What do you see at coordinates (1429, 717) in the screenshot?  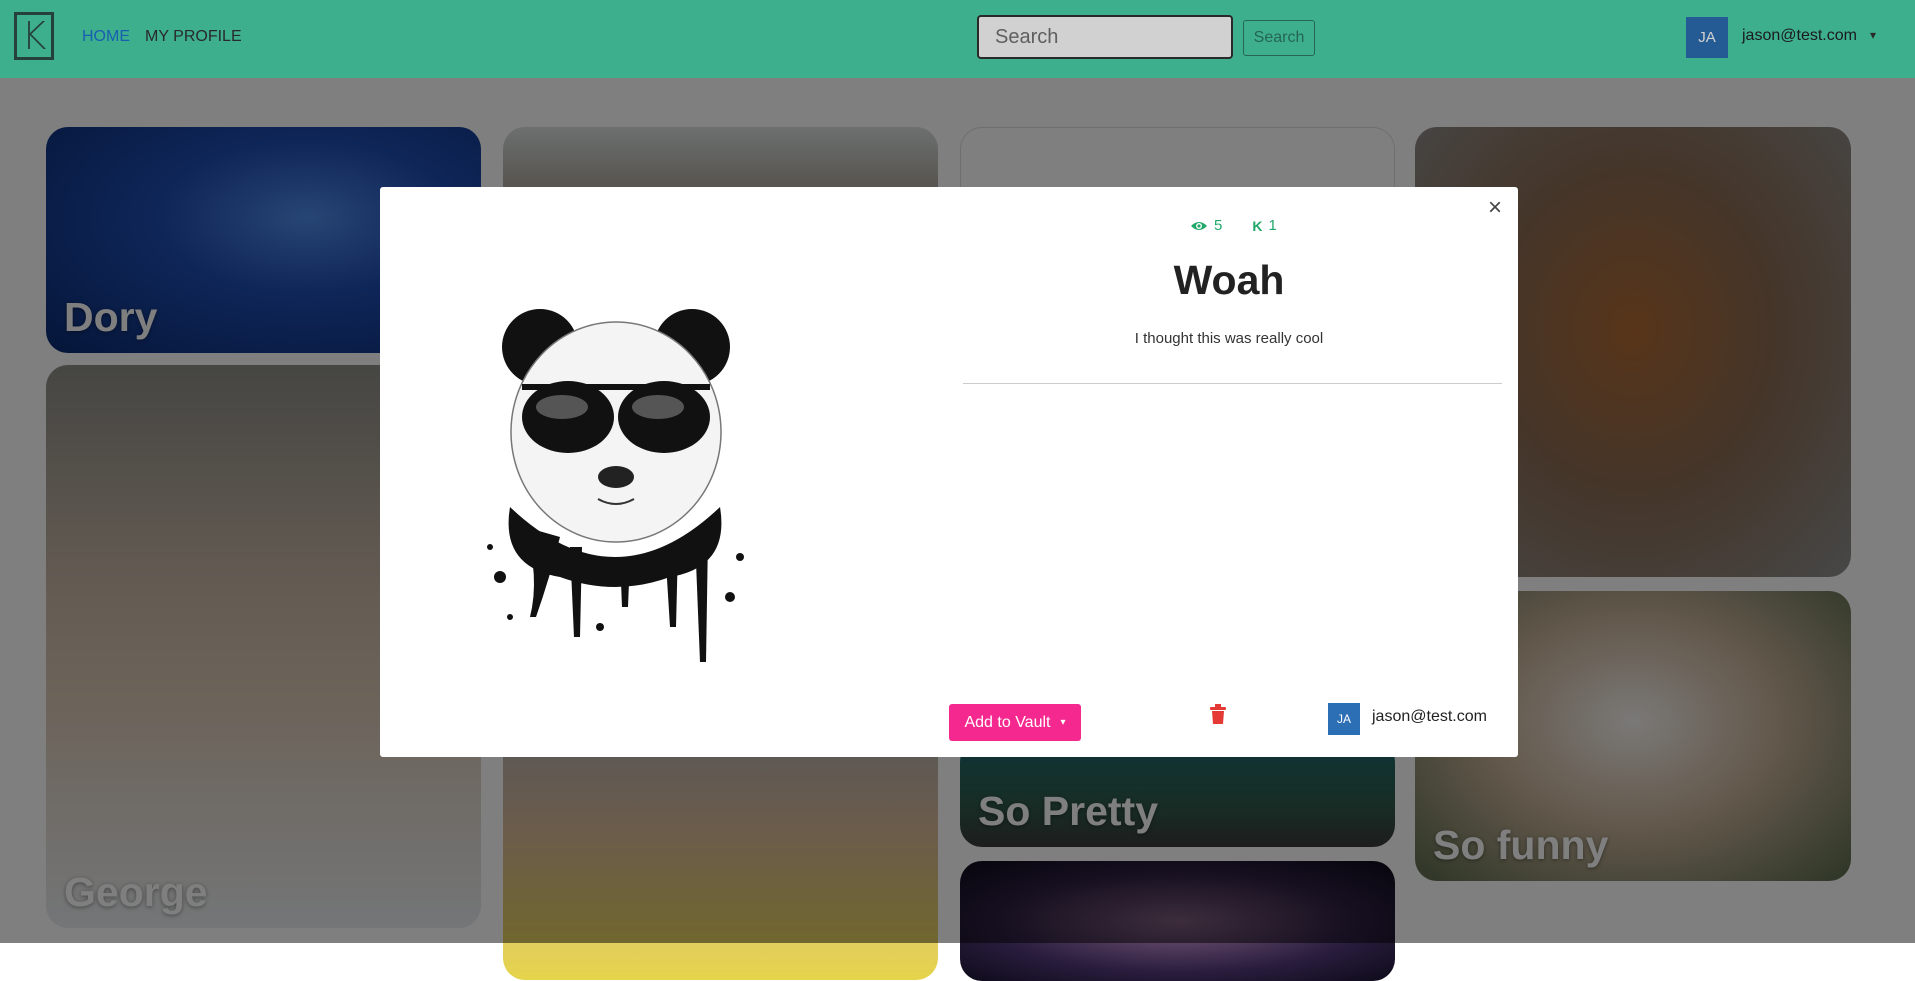 I see `creator-email: jason@test.com` at bounding box center [1429, 717].